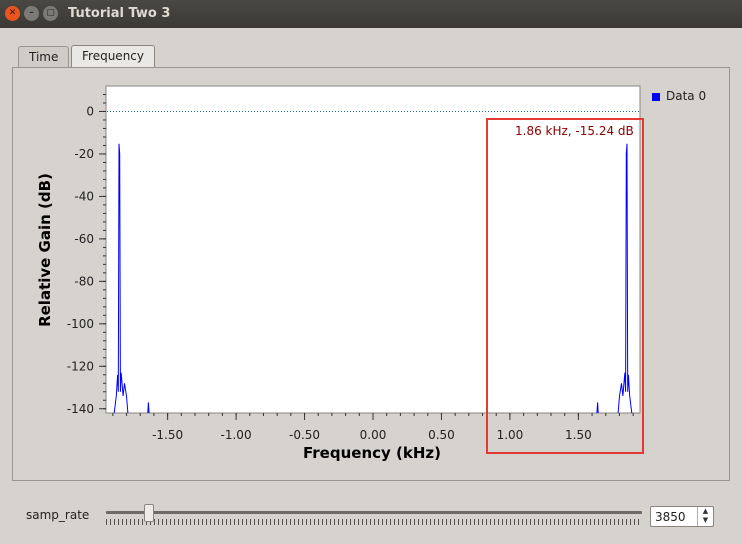  What do you see at coordinates (441, 435) in the screenshot?
I see `x-tick-label: 0.50` at bounding box center [441, 435].